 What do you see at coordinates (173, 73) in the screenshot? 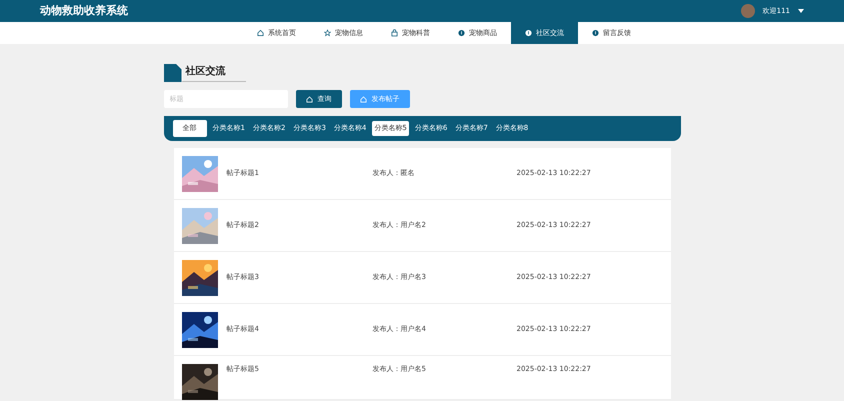
I see `section-icon` at bounding box center [173, 73].